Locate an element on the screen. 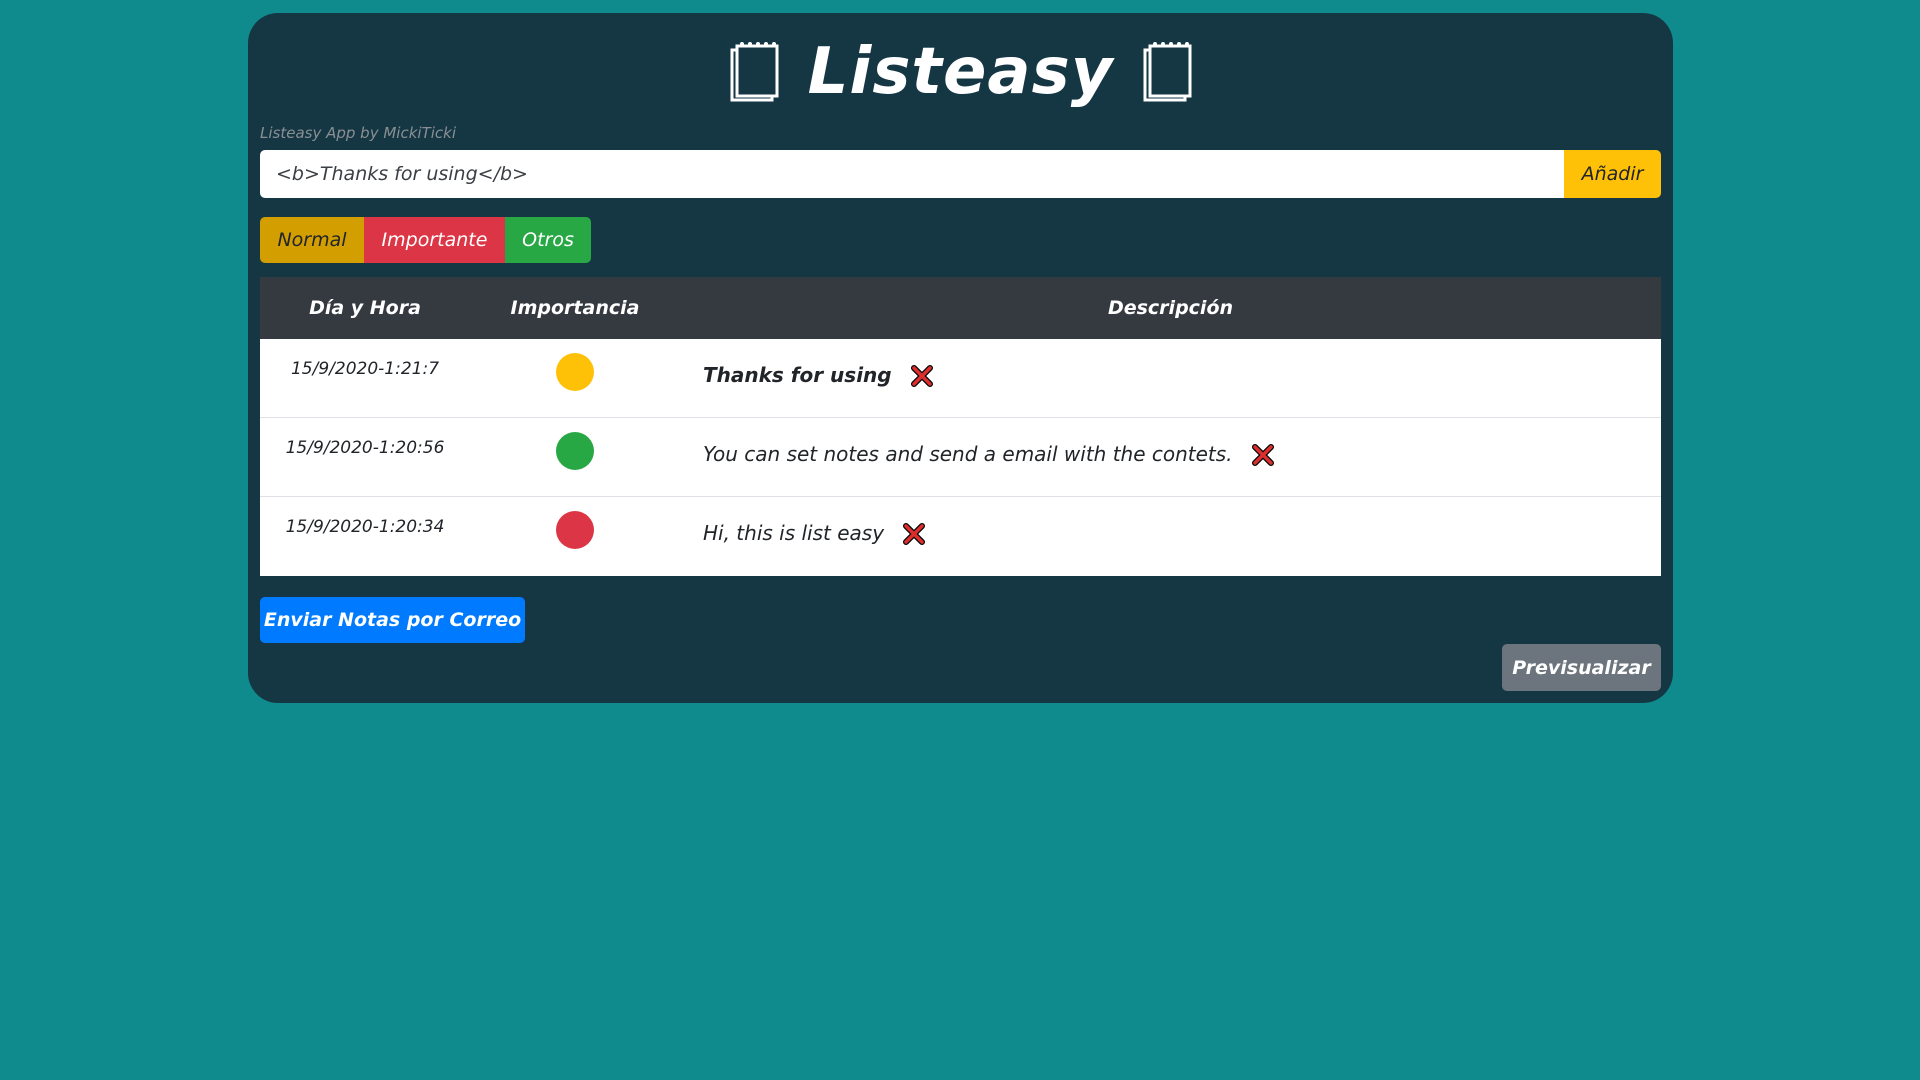 The width and height of the screenshot is (1920, 1080). preview-button: Previsualizar is located at coordinates (1581, 667).